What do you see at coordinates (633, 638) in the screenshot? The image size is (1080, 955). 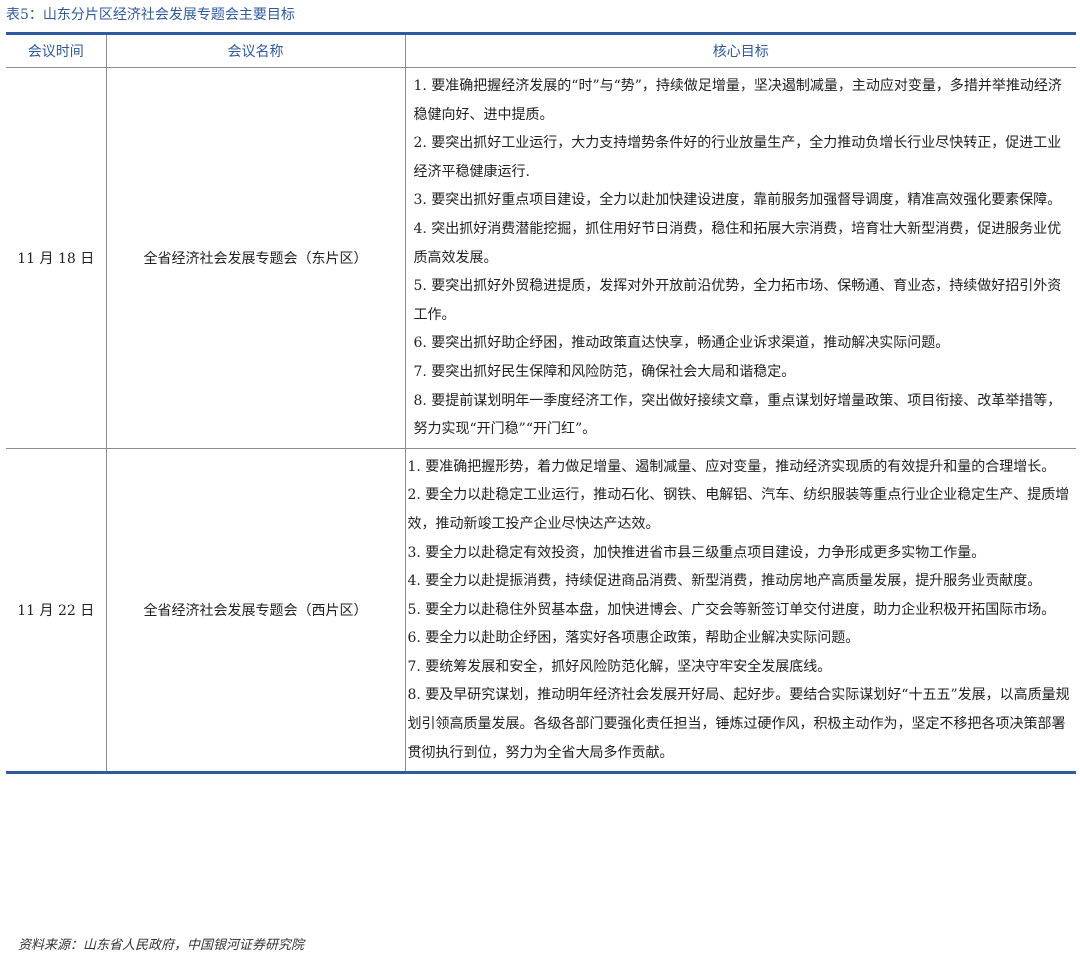 I see `goal-item: 6. 要全力以赴助企纾困，落实好各项惠企政策，帮助企业解决实际问题。` at bounding box center [633, 638].